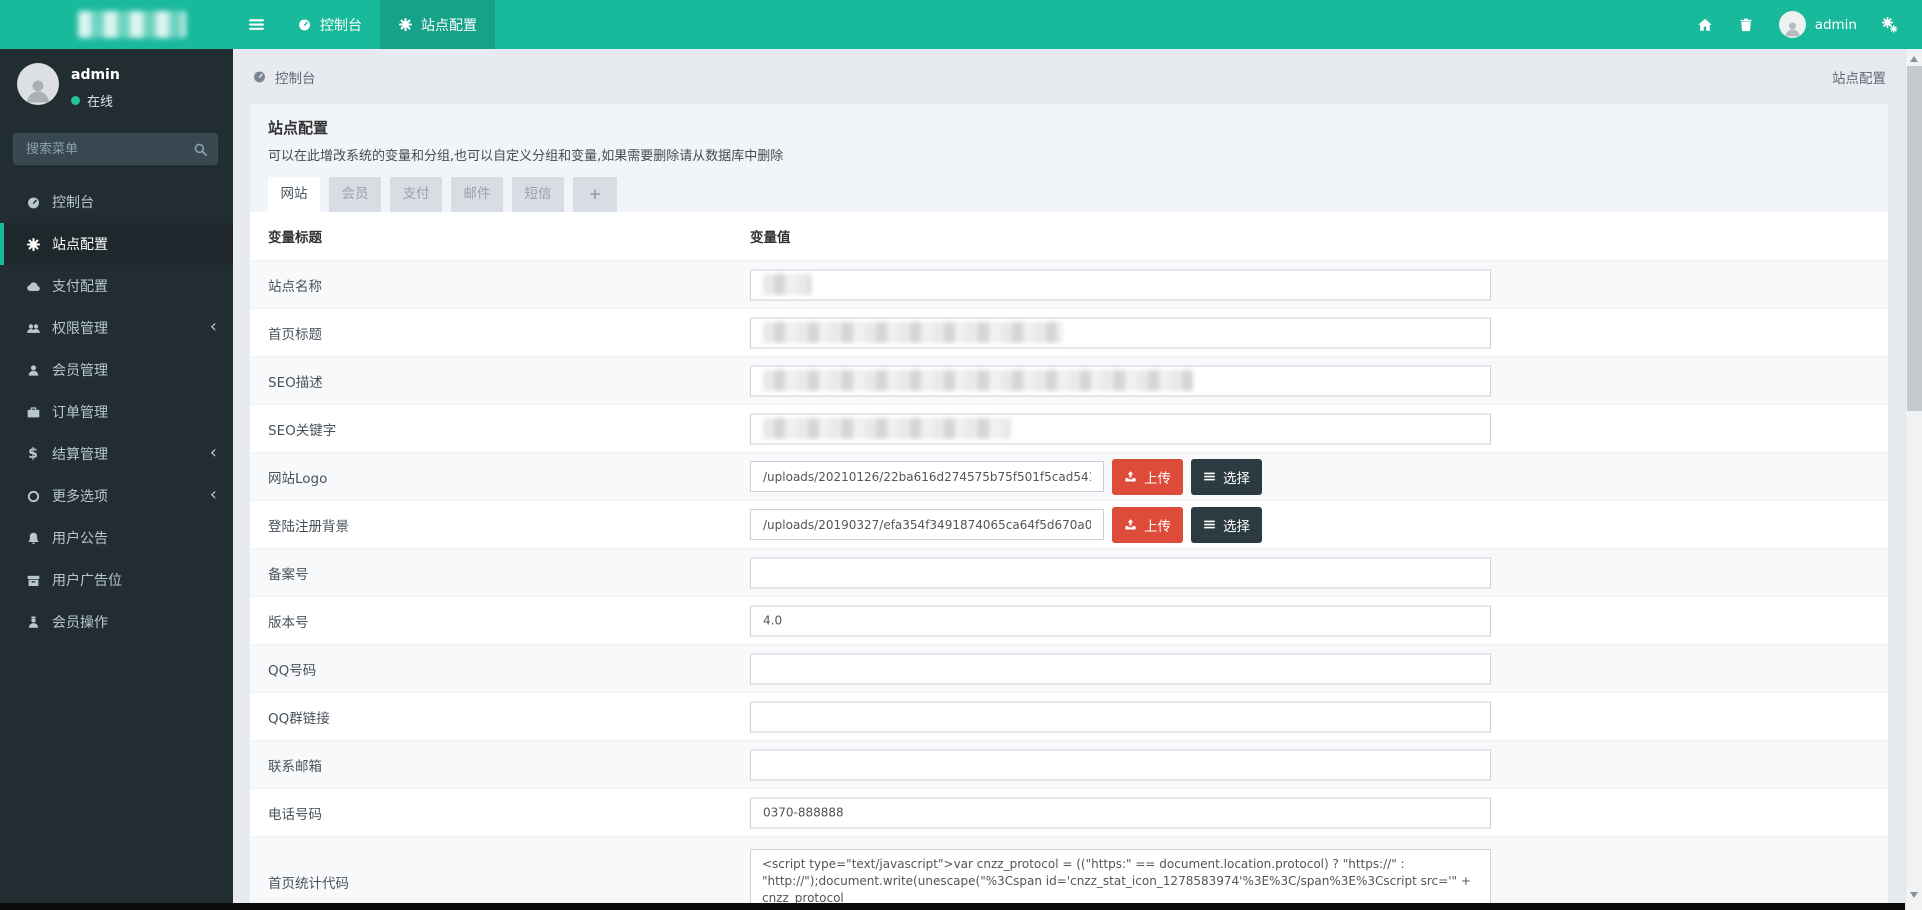 The height and width of the screenshot is (910, 1922). Describe the element at coordinates (95, 75) in the screenshot. I see `user-name: admin` at that location.